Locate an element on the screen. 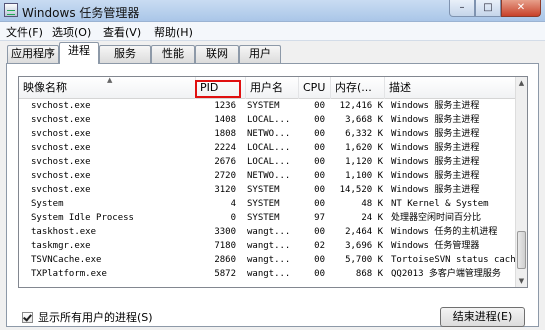 The height and width of the screenshot is (330, 545). cell-mem: 1,620 K is located at coordinates (364, 148).